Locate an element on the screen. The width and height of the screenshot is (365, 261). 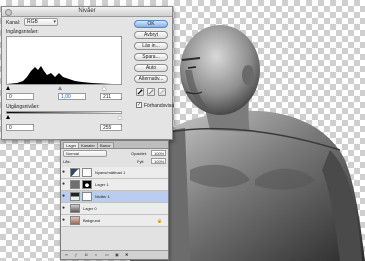
channel-label: Kanal: is located at coordinates (13, 23).